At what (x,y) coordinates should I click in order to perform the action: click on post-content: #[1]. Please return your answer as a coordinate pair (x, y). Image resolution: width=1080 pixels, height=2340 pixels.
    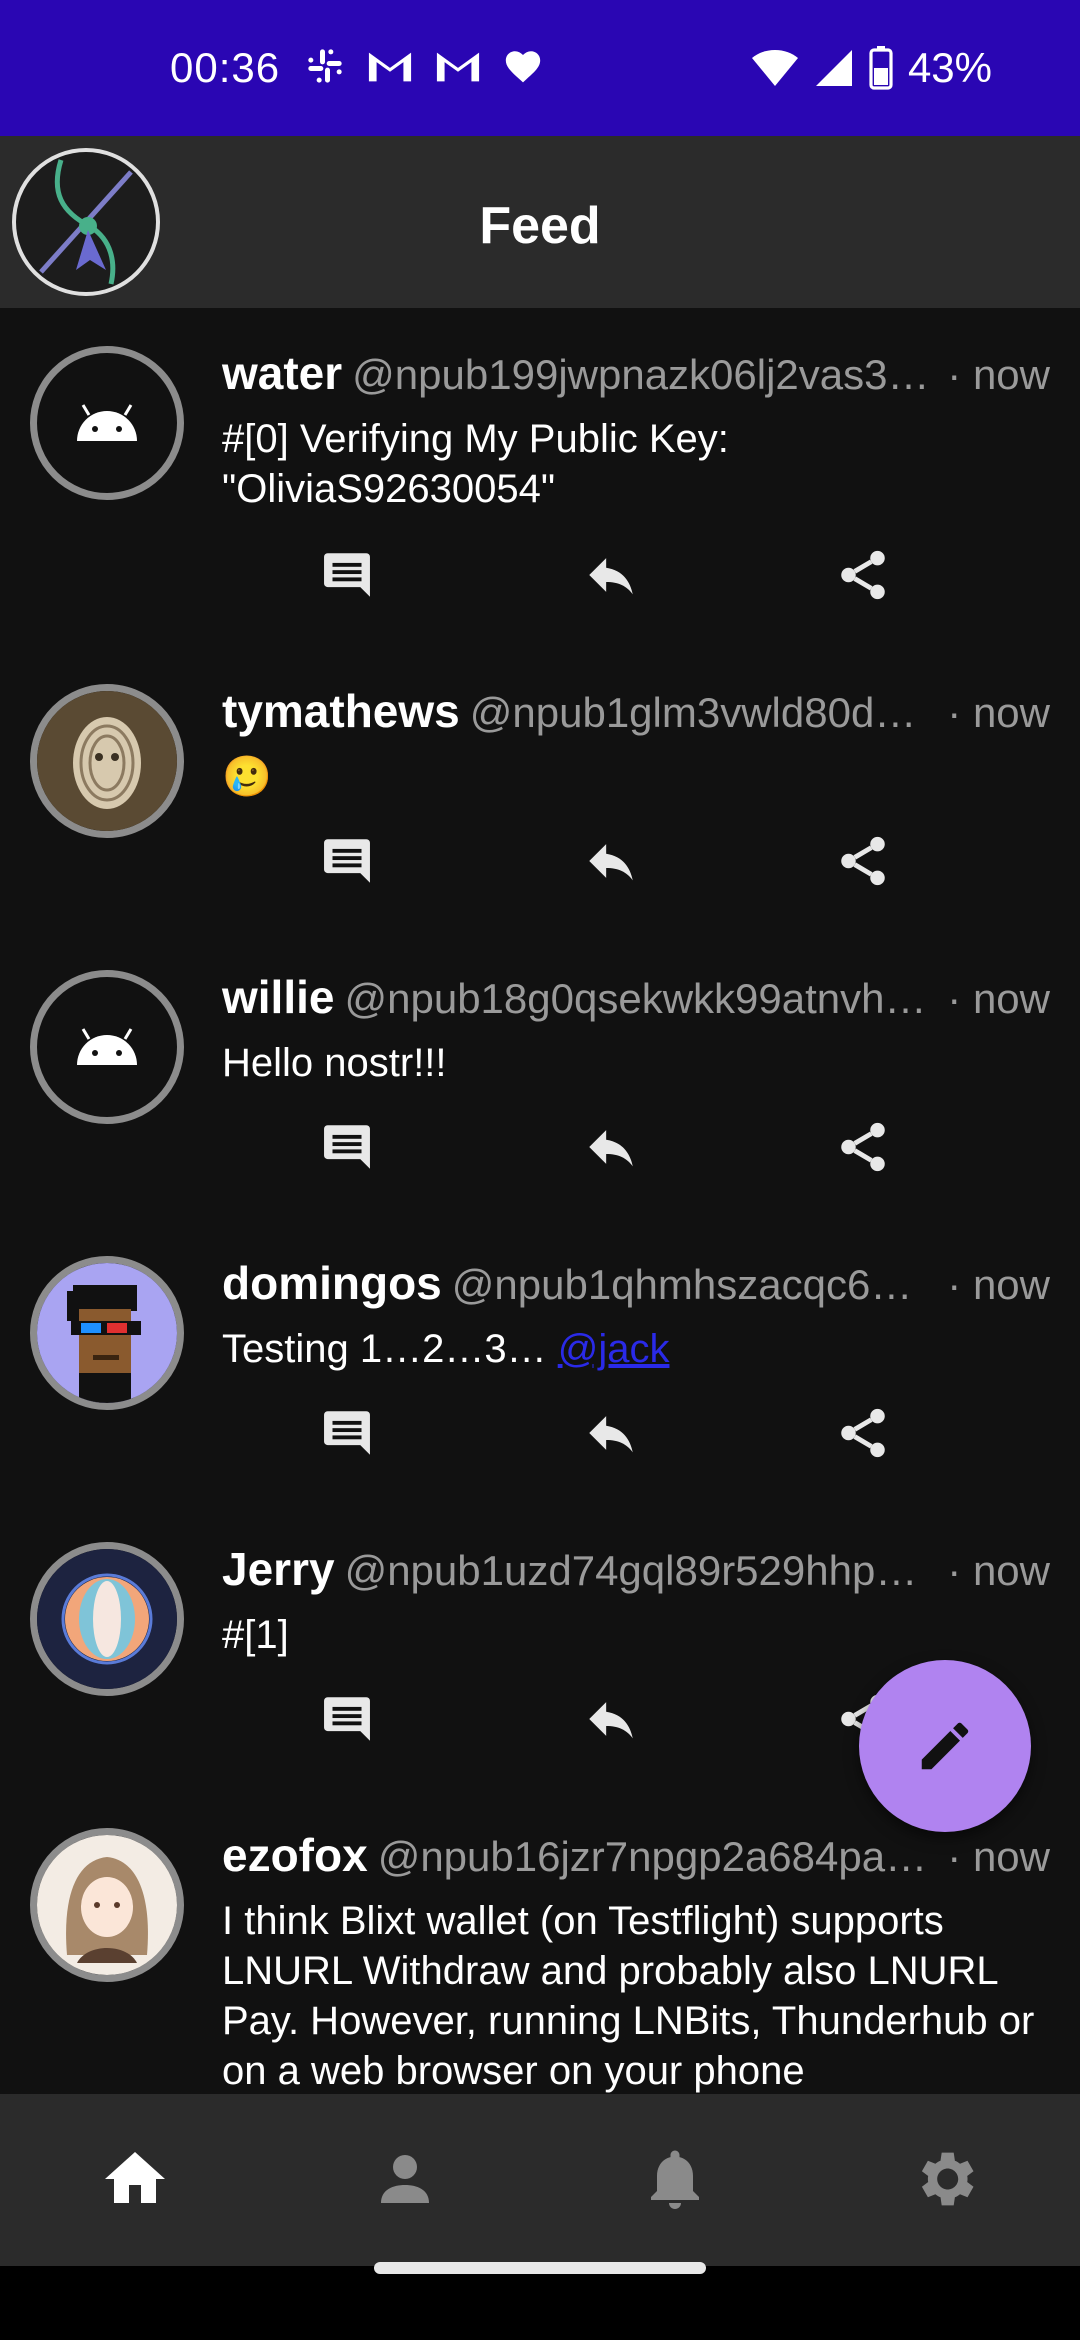
    Looking at the image, I should click on (255, 1635).